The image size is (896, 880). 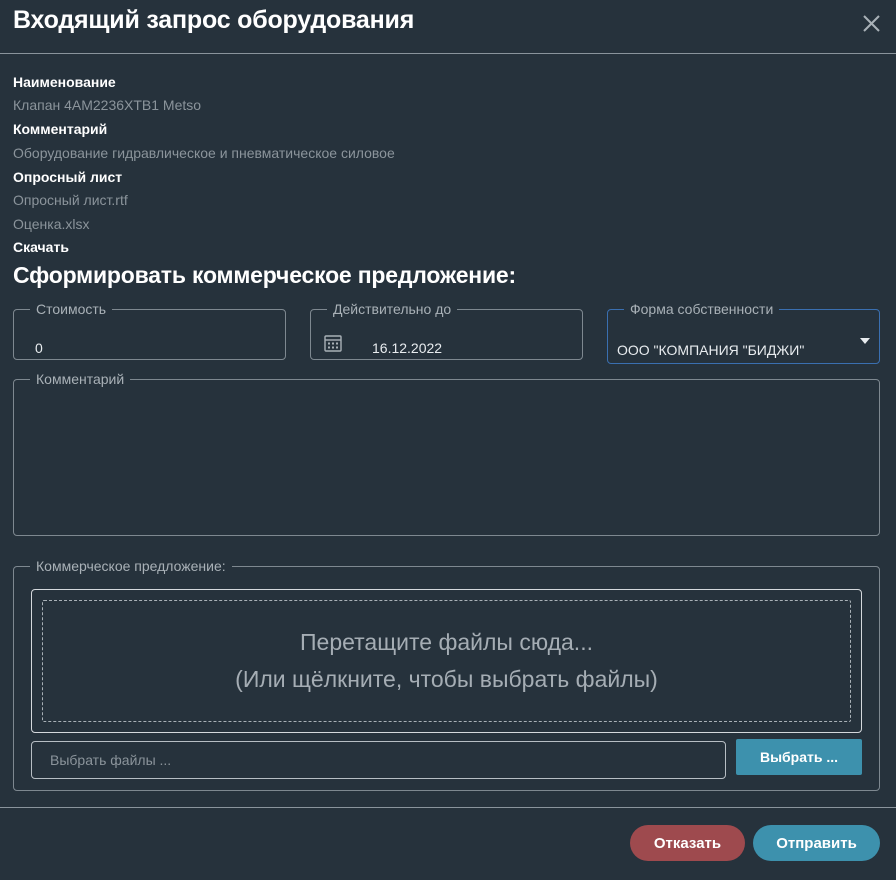 What do you see at coordinates (70, 200) in the screenshot?
I see `file-link-rtf: Опросный лист.rtf` at bounding box center [70, 200].